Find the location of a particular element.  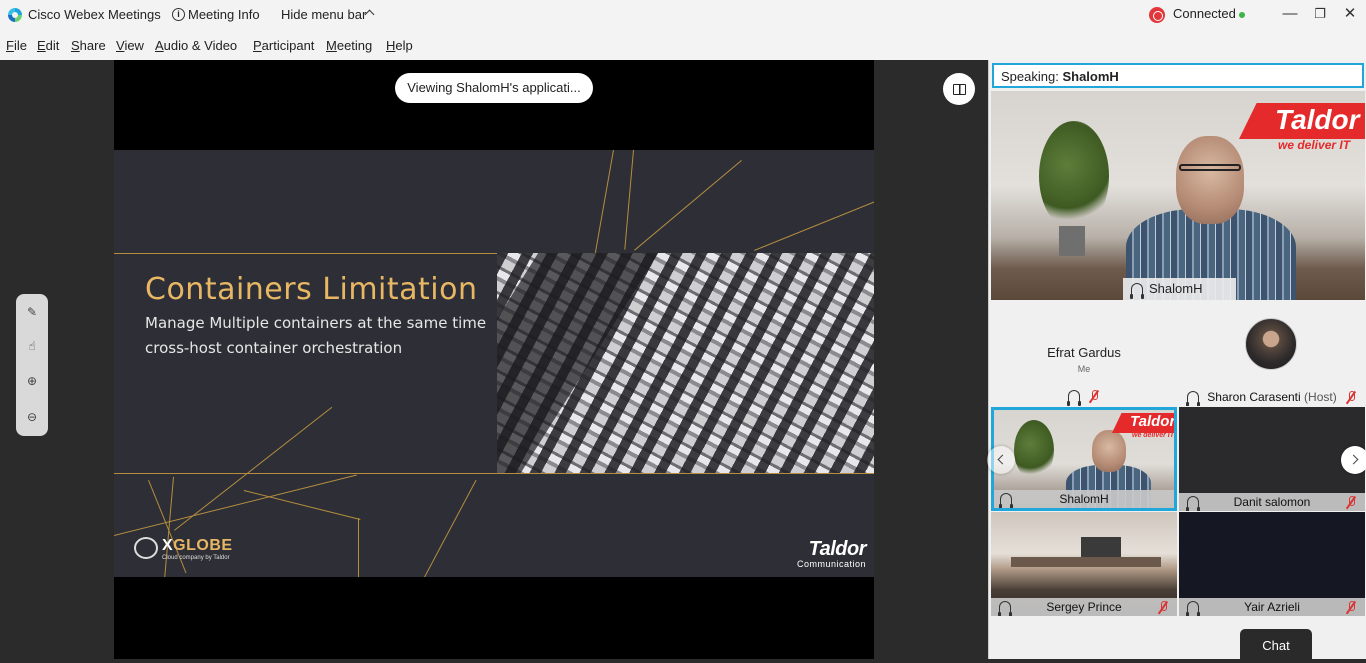

annotation-toolbar: ✎ ☝ ⊕ ⊖ is located at coordinates (32, 365).